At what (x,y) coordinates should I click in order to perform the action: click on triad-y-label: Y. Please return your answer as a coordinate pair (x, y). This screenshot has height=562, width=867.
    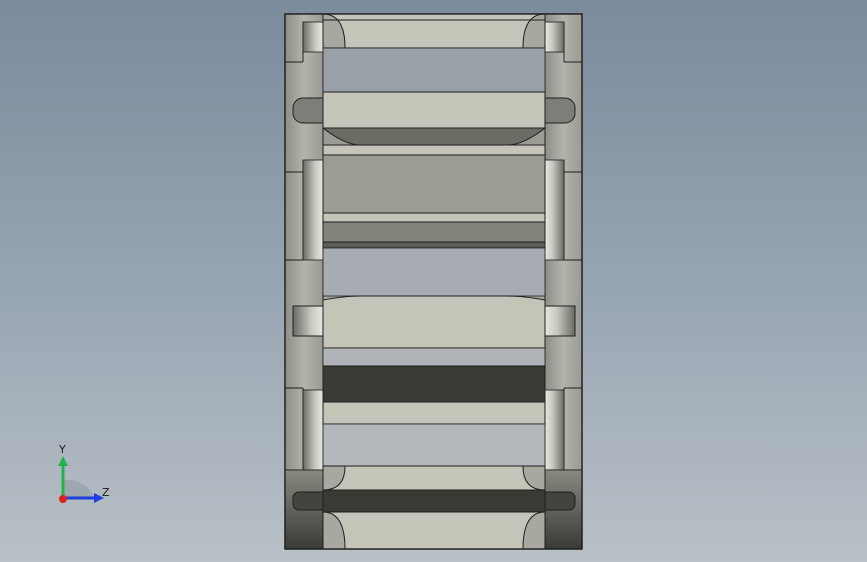
    Looking at the image, I should click on (62, 449).